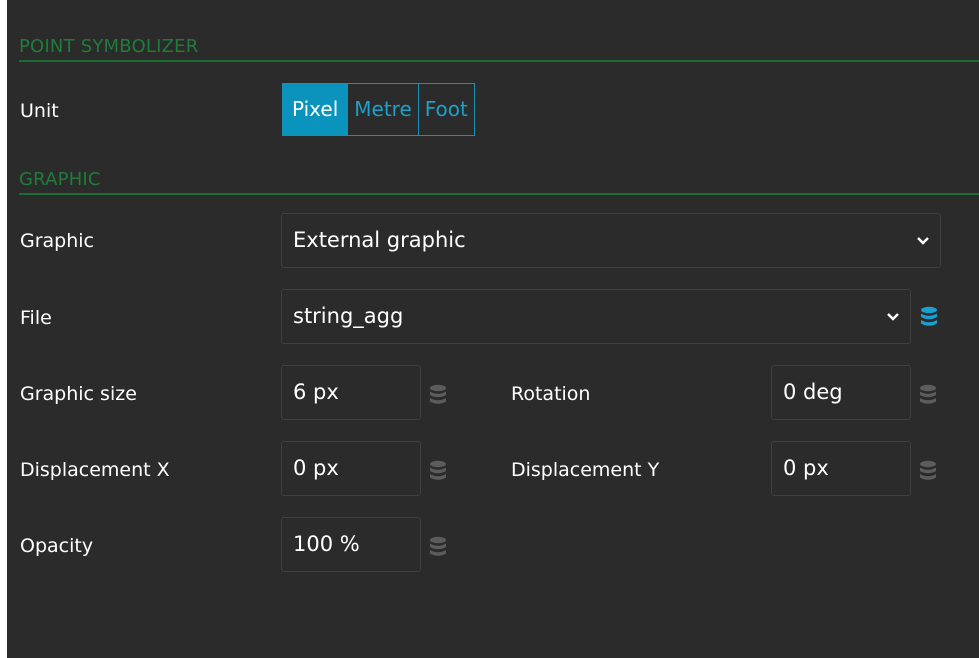  What do you see at coordinates (379, 240) in the screenshot?
I see `graphic-select-value: External graphic` at bounding box center [379, 240].